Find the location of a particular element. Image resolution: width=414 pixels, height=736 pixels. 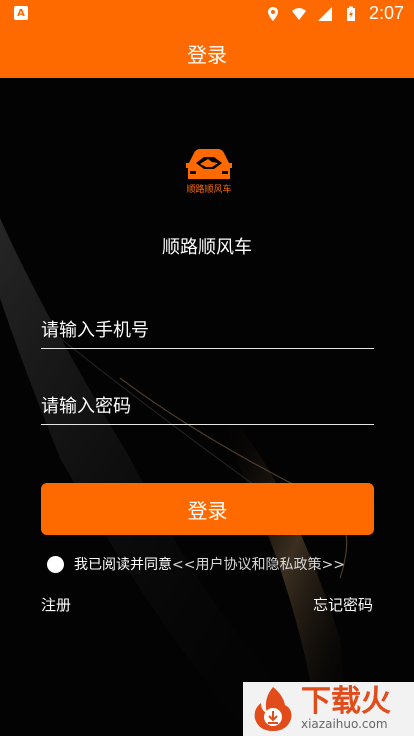

forgot-password-link: 忘记密码 is located at coordinates (343, 604).